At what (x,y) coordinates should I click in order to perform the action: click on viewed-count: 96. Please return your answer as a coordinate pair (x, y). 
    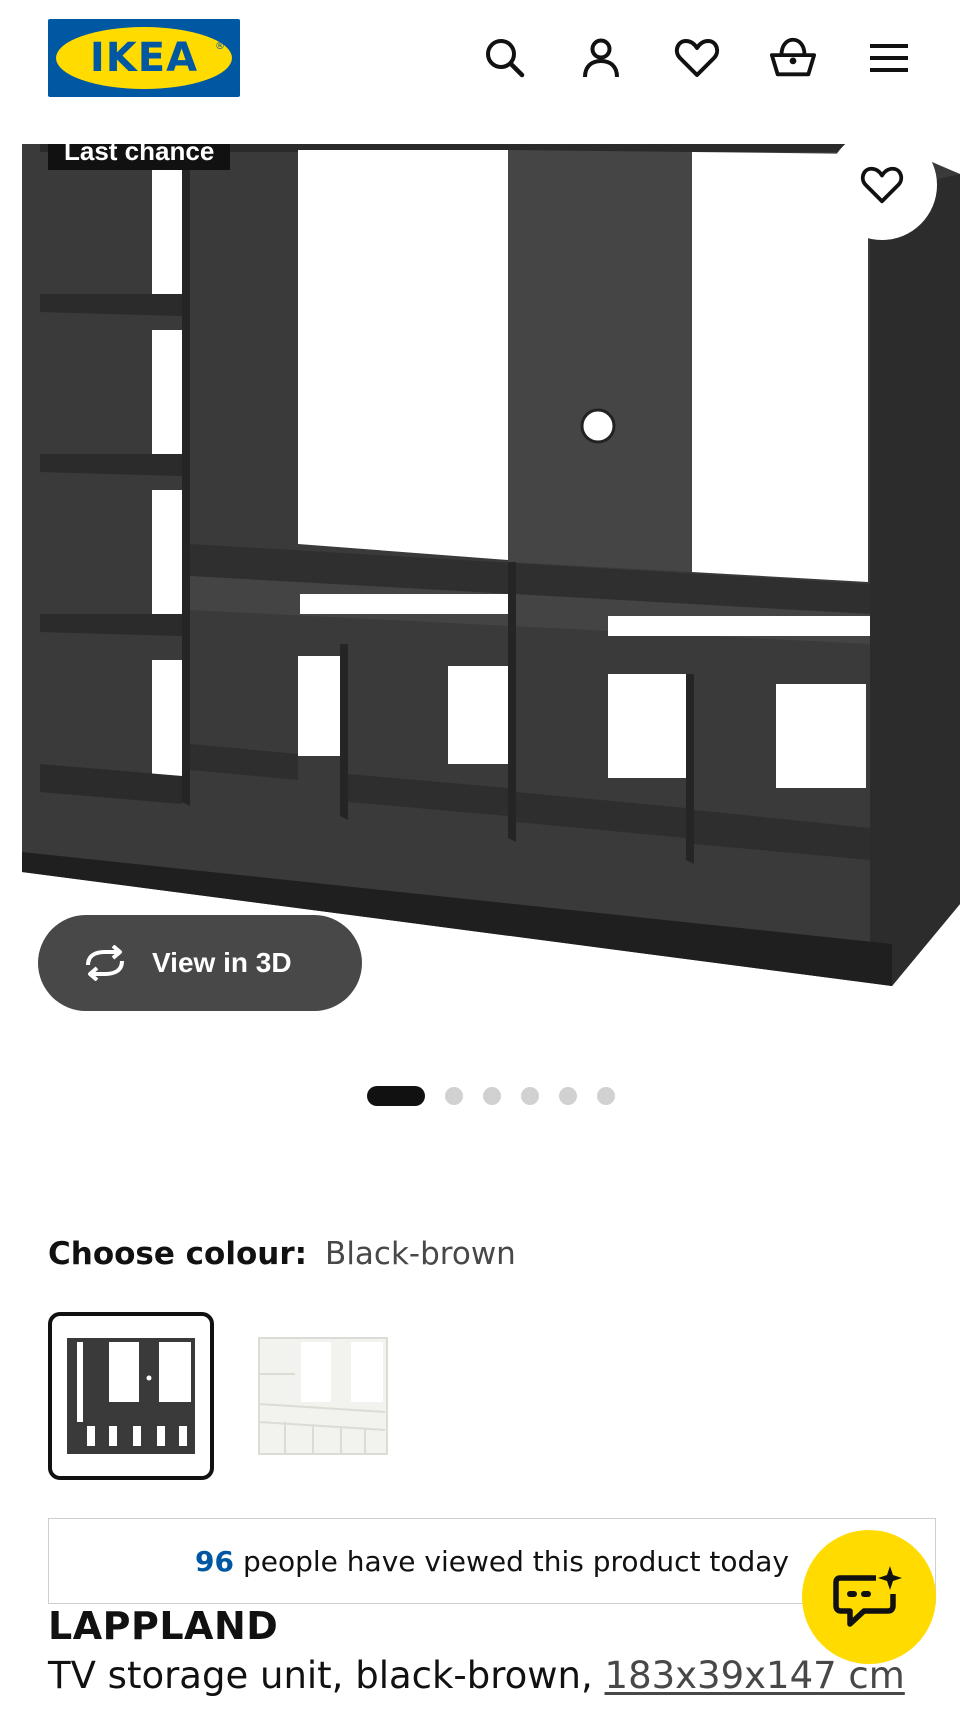
    Looking at the image, I should click on (214, 1561).